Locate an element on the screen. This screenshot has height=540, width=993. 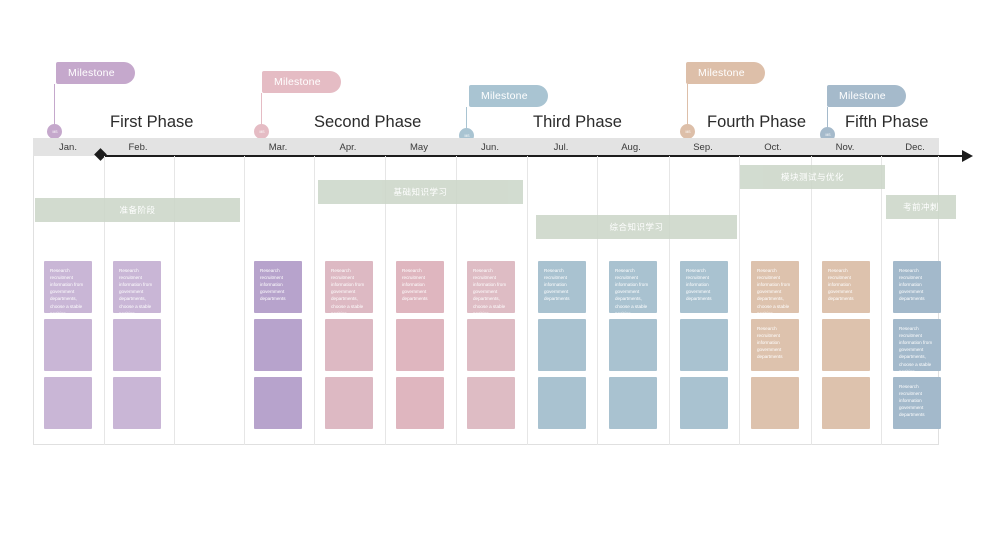
phase-bar-2: 基础知识学习 is located at coordinates (420, 192).